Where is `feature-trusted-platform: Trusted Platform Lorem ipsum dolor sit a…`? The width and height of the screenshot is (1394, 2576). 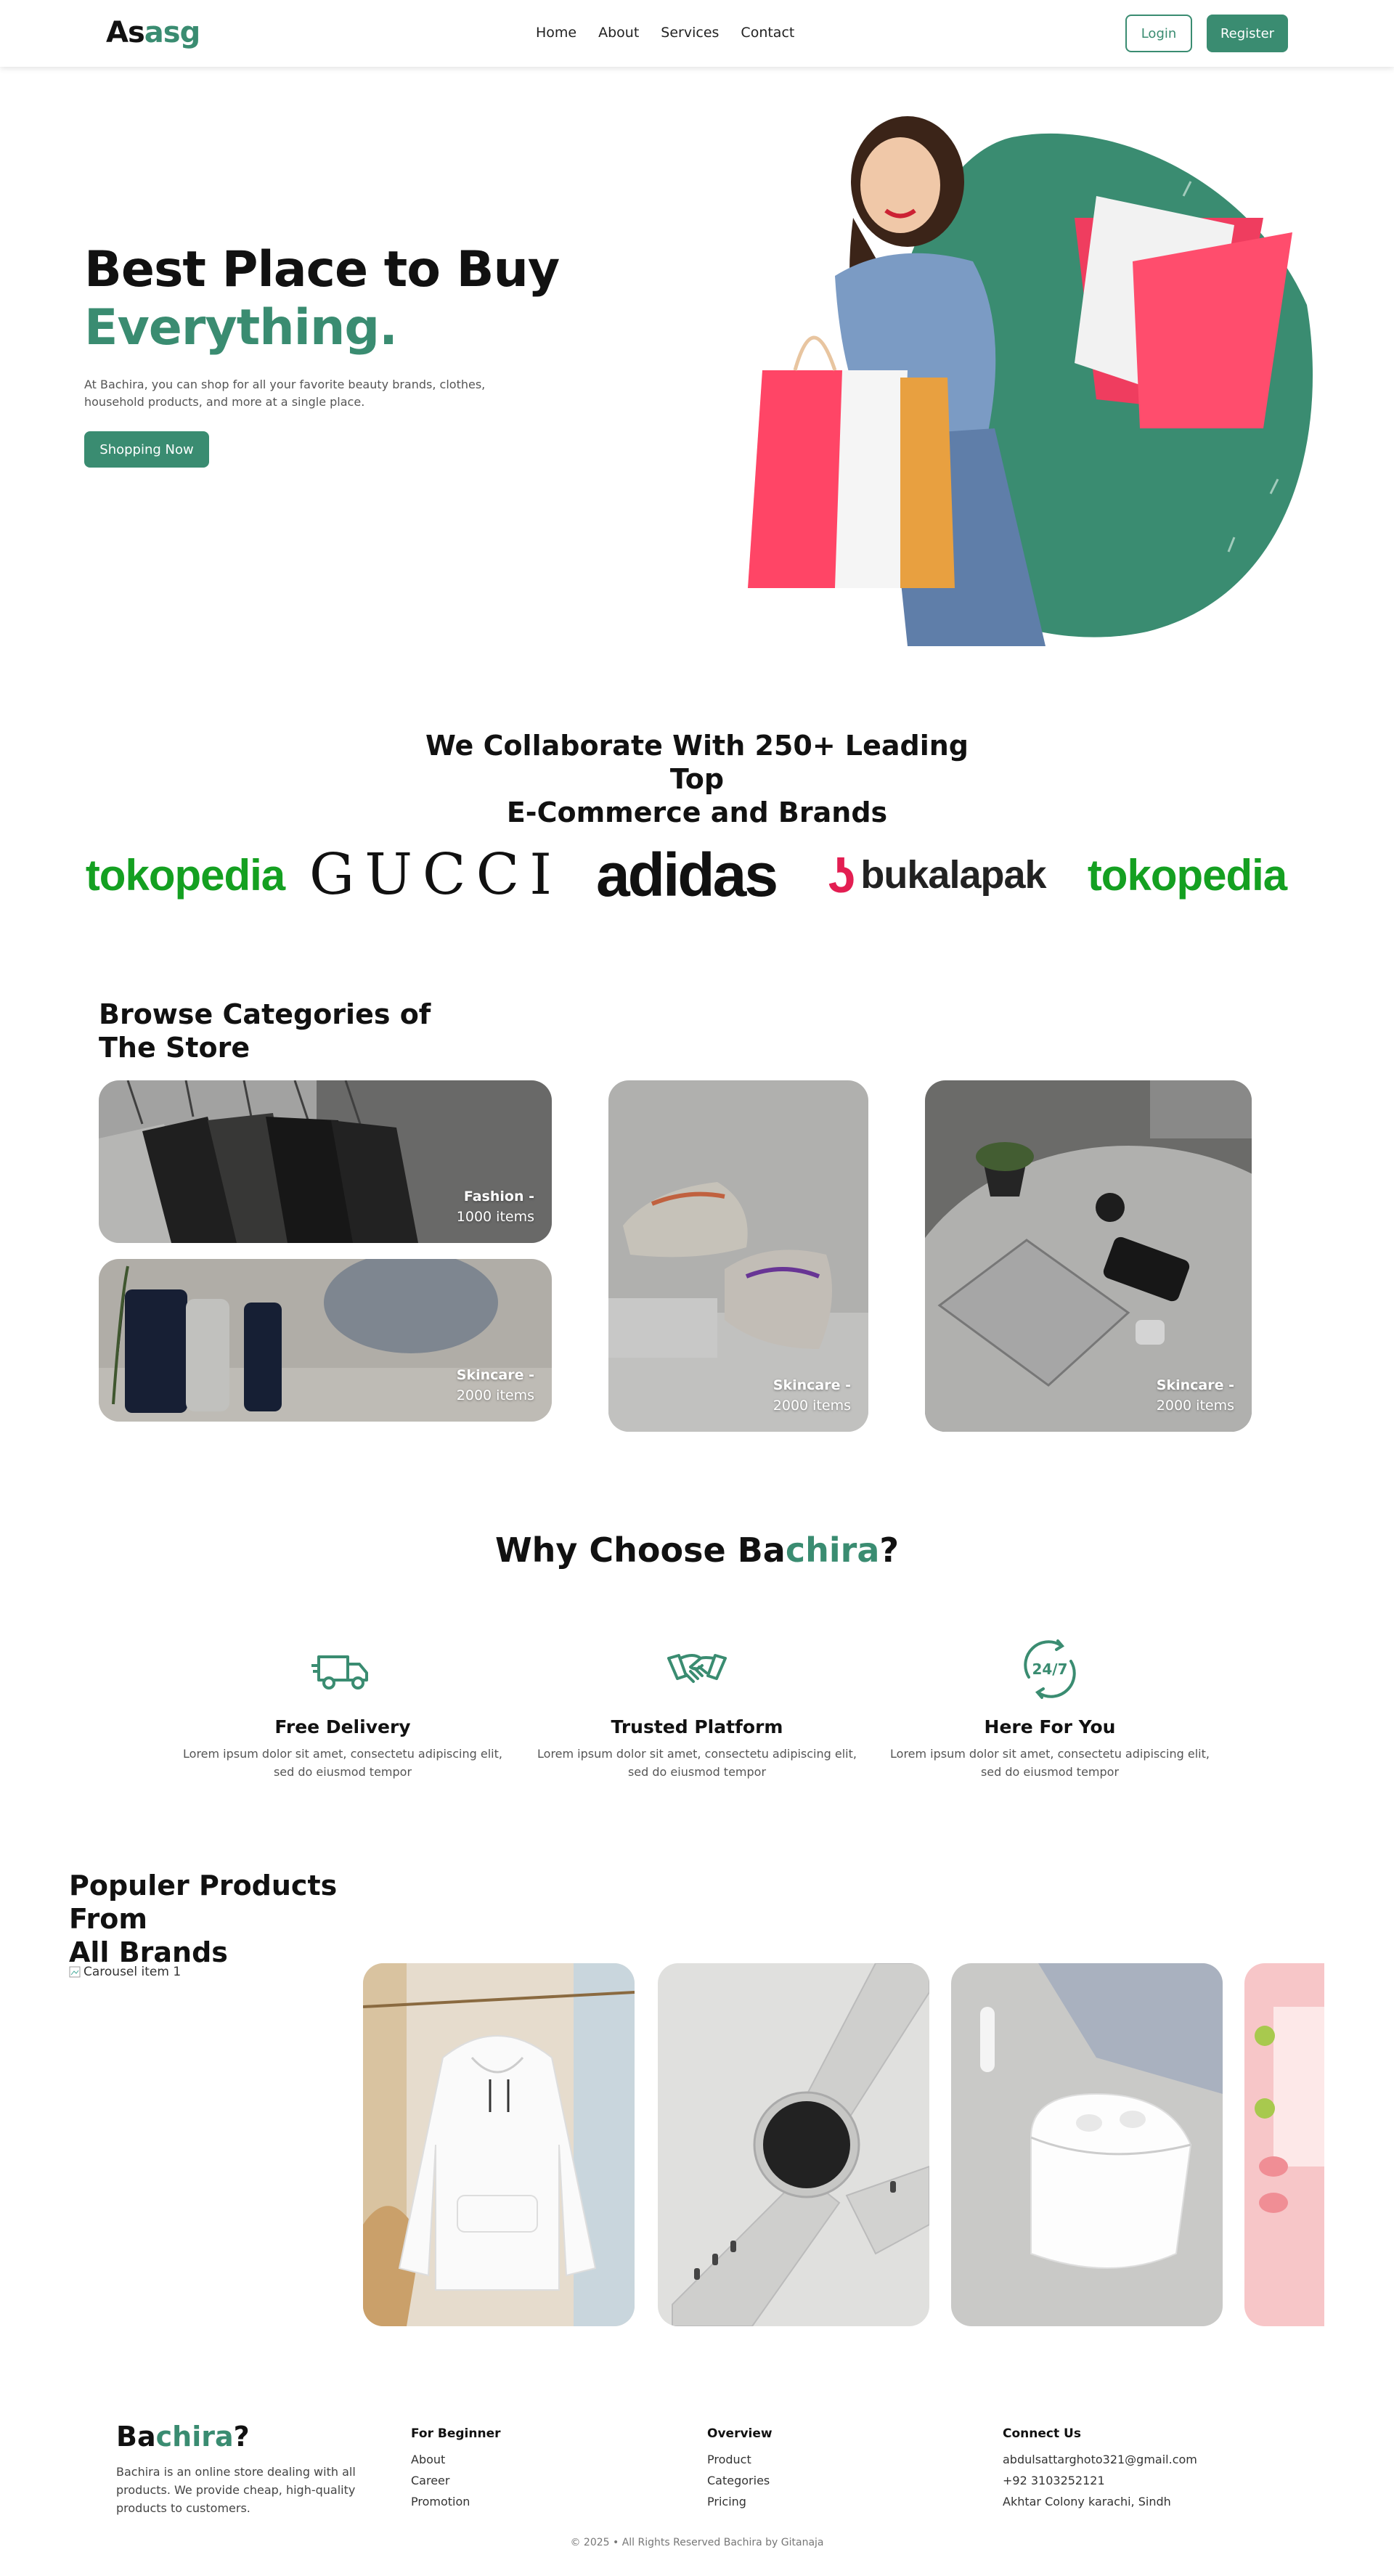
feature-trusted-platform: Trusted Platform Lorem ipsum dolor sit a… is located at coordinates (697, 1709).